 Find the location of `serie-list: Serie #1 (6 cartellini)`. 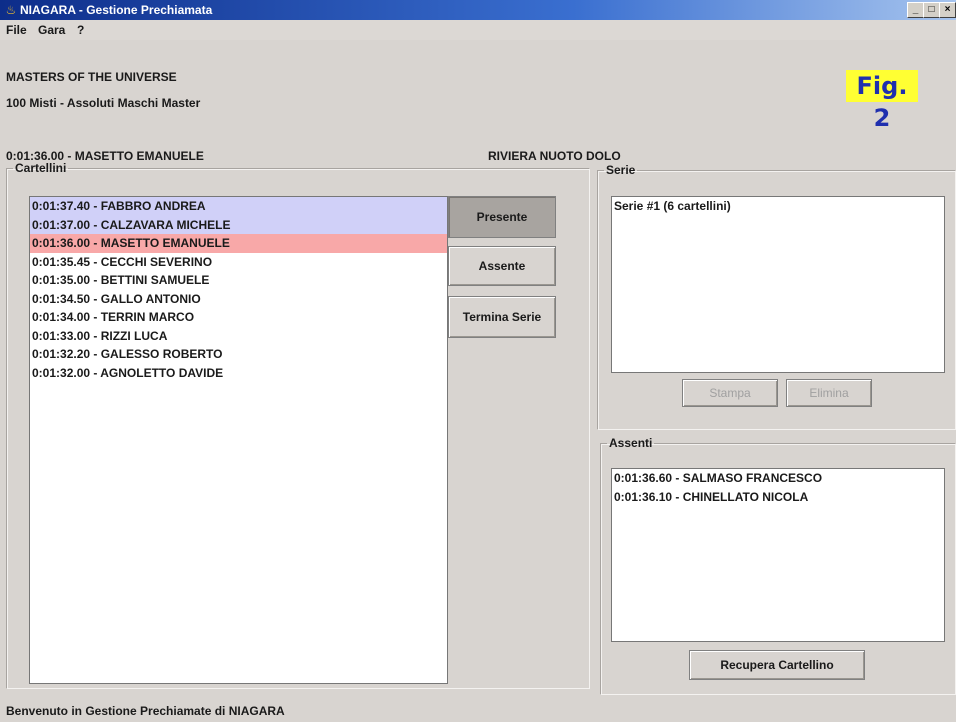

serie-list: Serie #1 (6 cartellini) is located at coordinates (778, 284).